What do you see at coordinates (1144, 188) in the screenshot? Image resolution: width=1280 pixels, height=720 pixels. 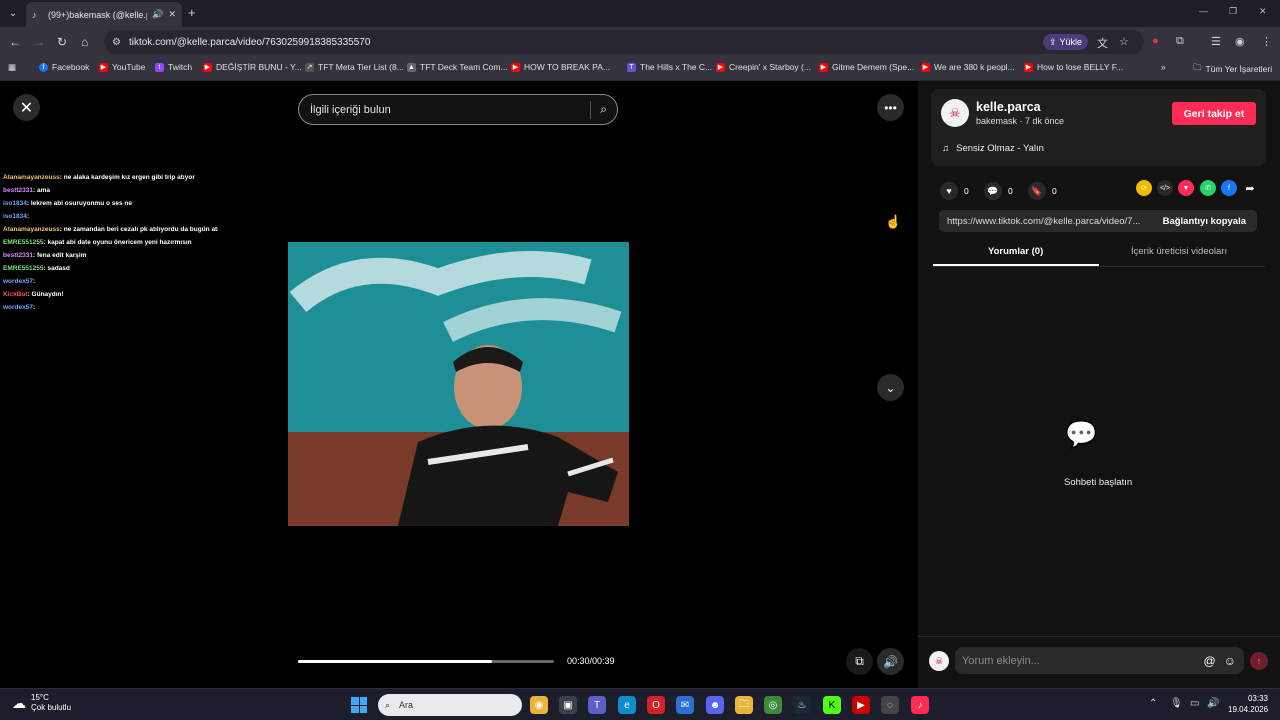 I see `repost-icon: ⟳` at bounding box center [1144, 188].